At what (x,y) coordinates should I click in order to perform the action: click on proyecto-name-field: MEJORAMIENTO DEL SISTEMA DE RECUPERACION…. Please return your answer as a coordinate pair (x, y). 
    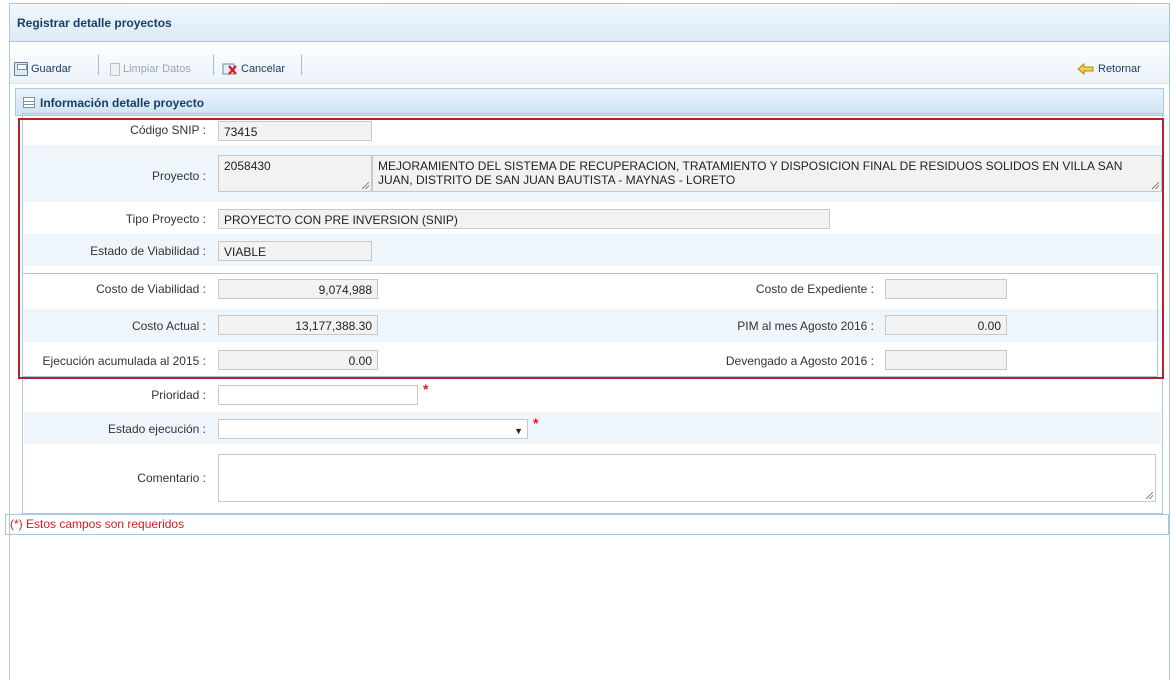
    Looking at the image, I should click on (767, 173).